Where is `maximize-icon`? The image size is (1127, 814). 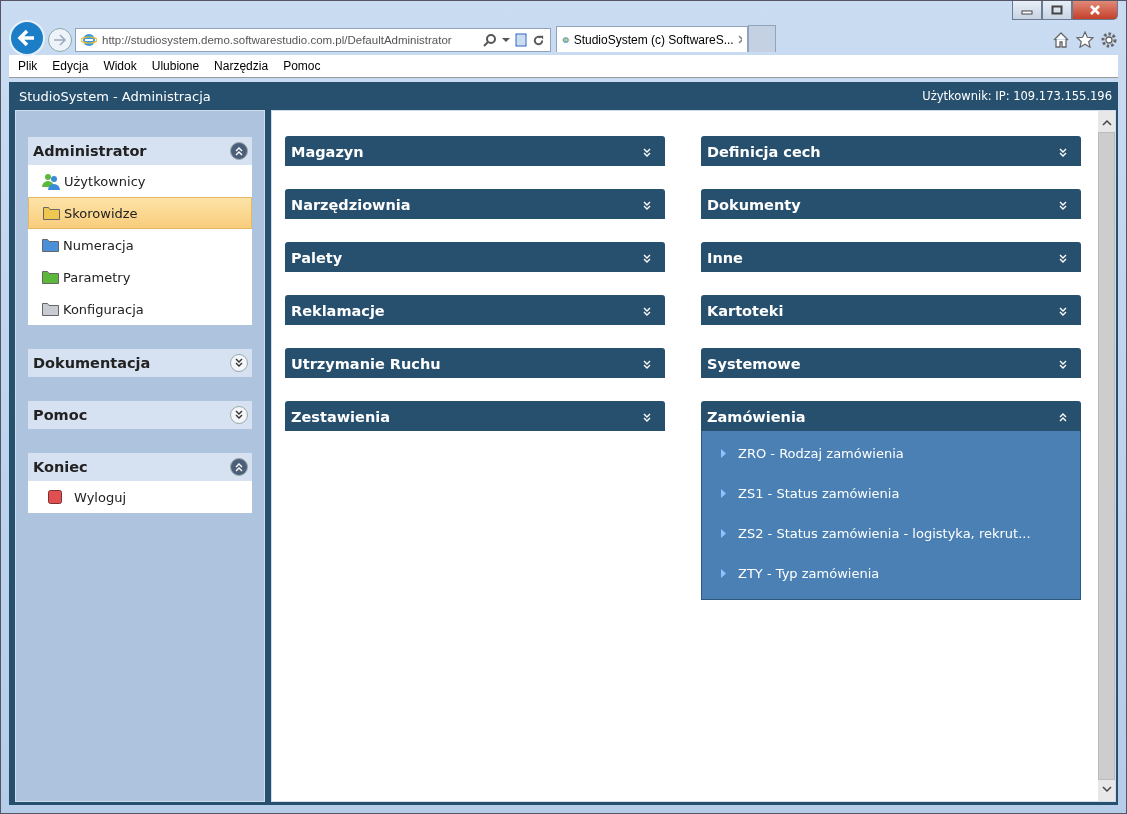
maximize-icon is located at coordinates (1057, 10).